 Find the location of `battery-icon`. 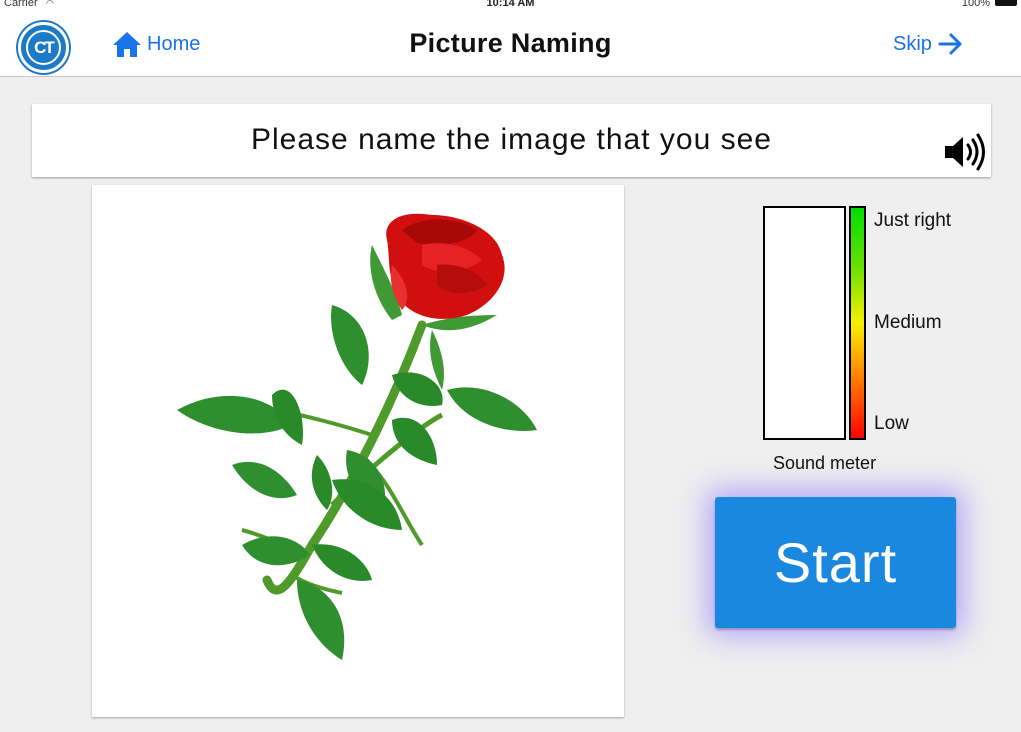

battery-icon is located at coordinates (1006, 3).